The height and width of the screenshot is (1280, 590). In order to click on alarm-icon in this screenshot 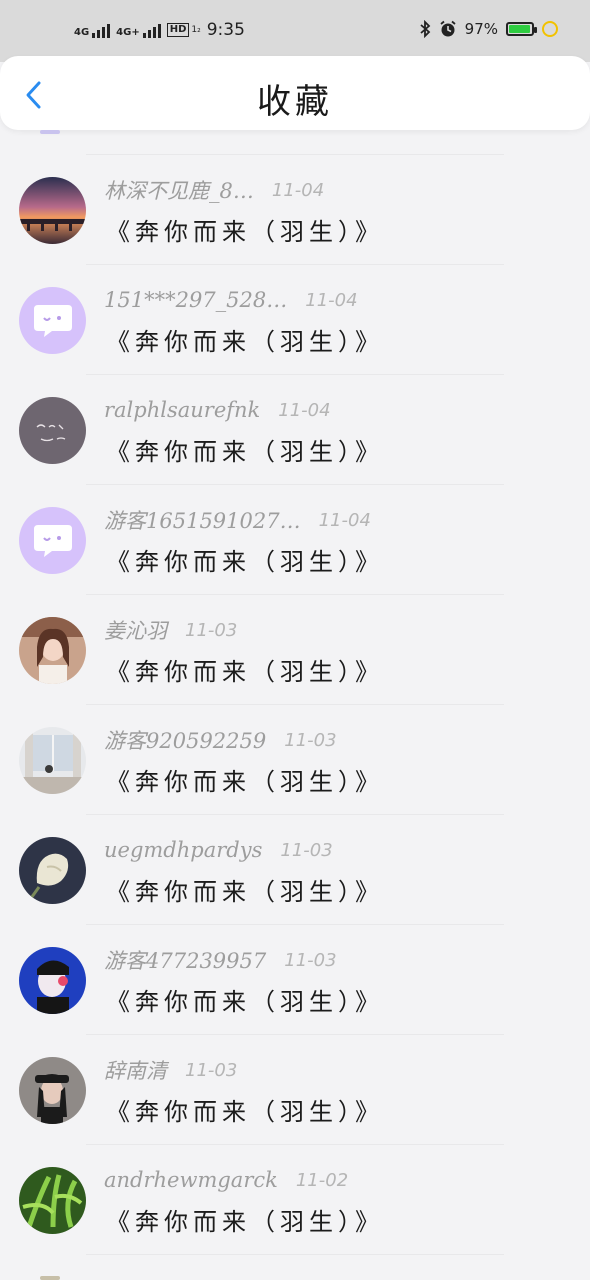, I will do `click(448, 28)`.